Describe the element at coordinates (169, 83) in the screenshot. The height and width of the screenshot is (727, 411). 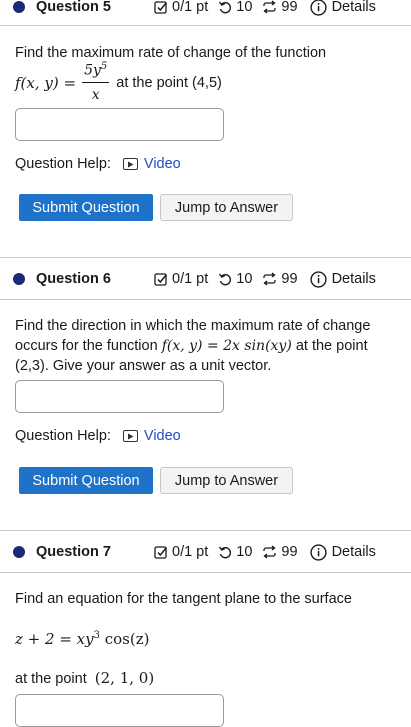
I see `point-text: at the point (4,5)` at that location.